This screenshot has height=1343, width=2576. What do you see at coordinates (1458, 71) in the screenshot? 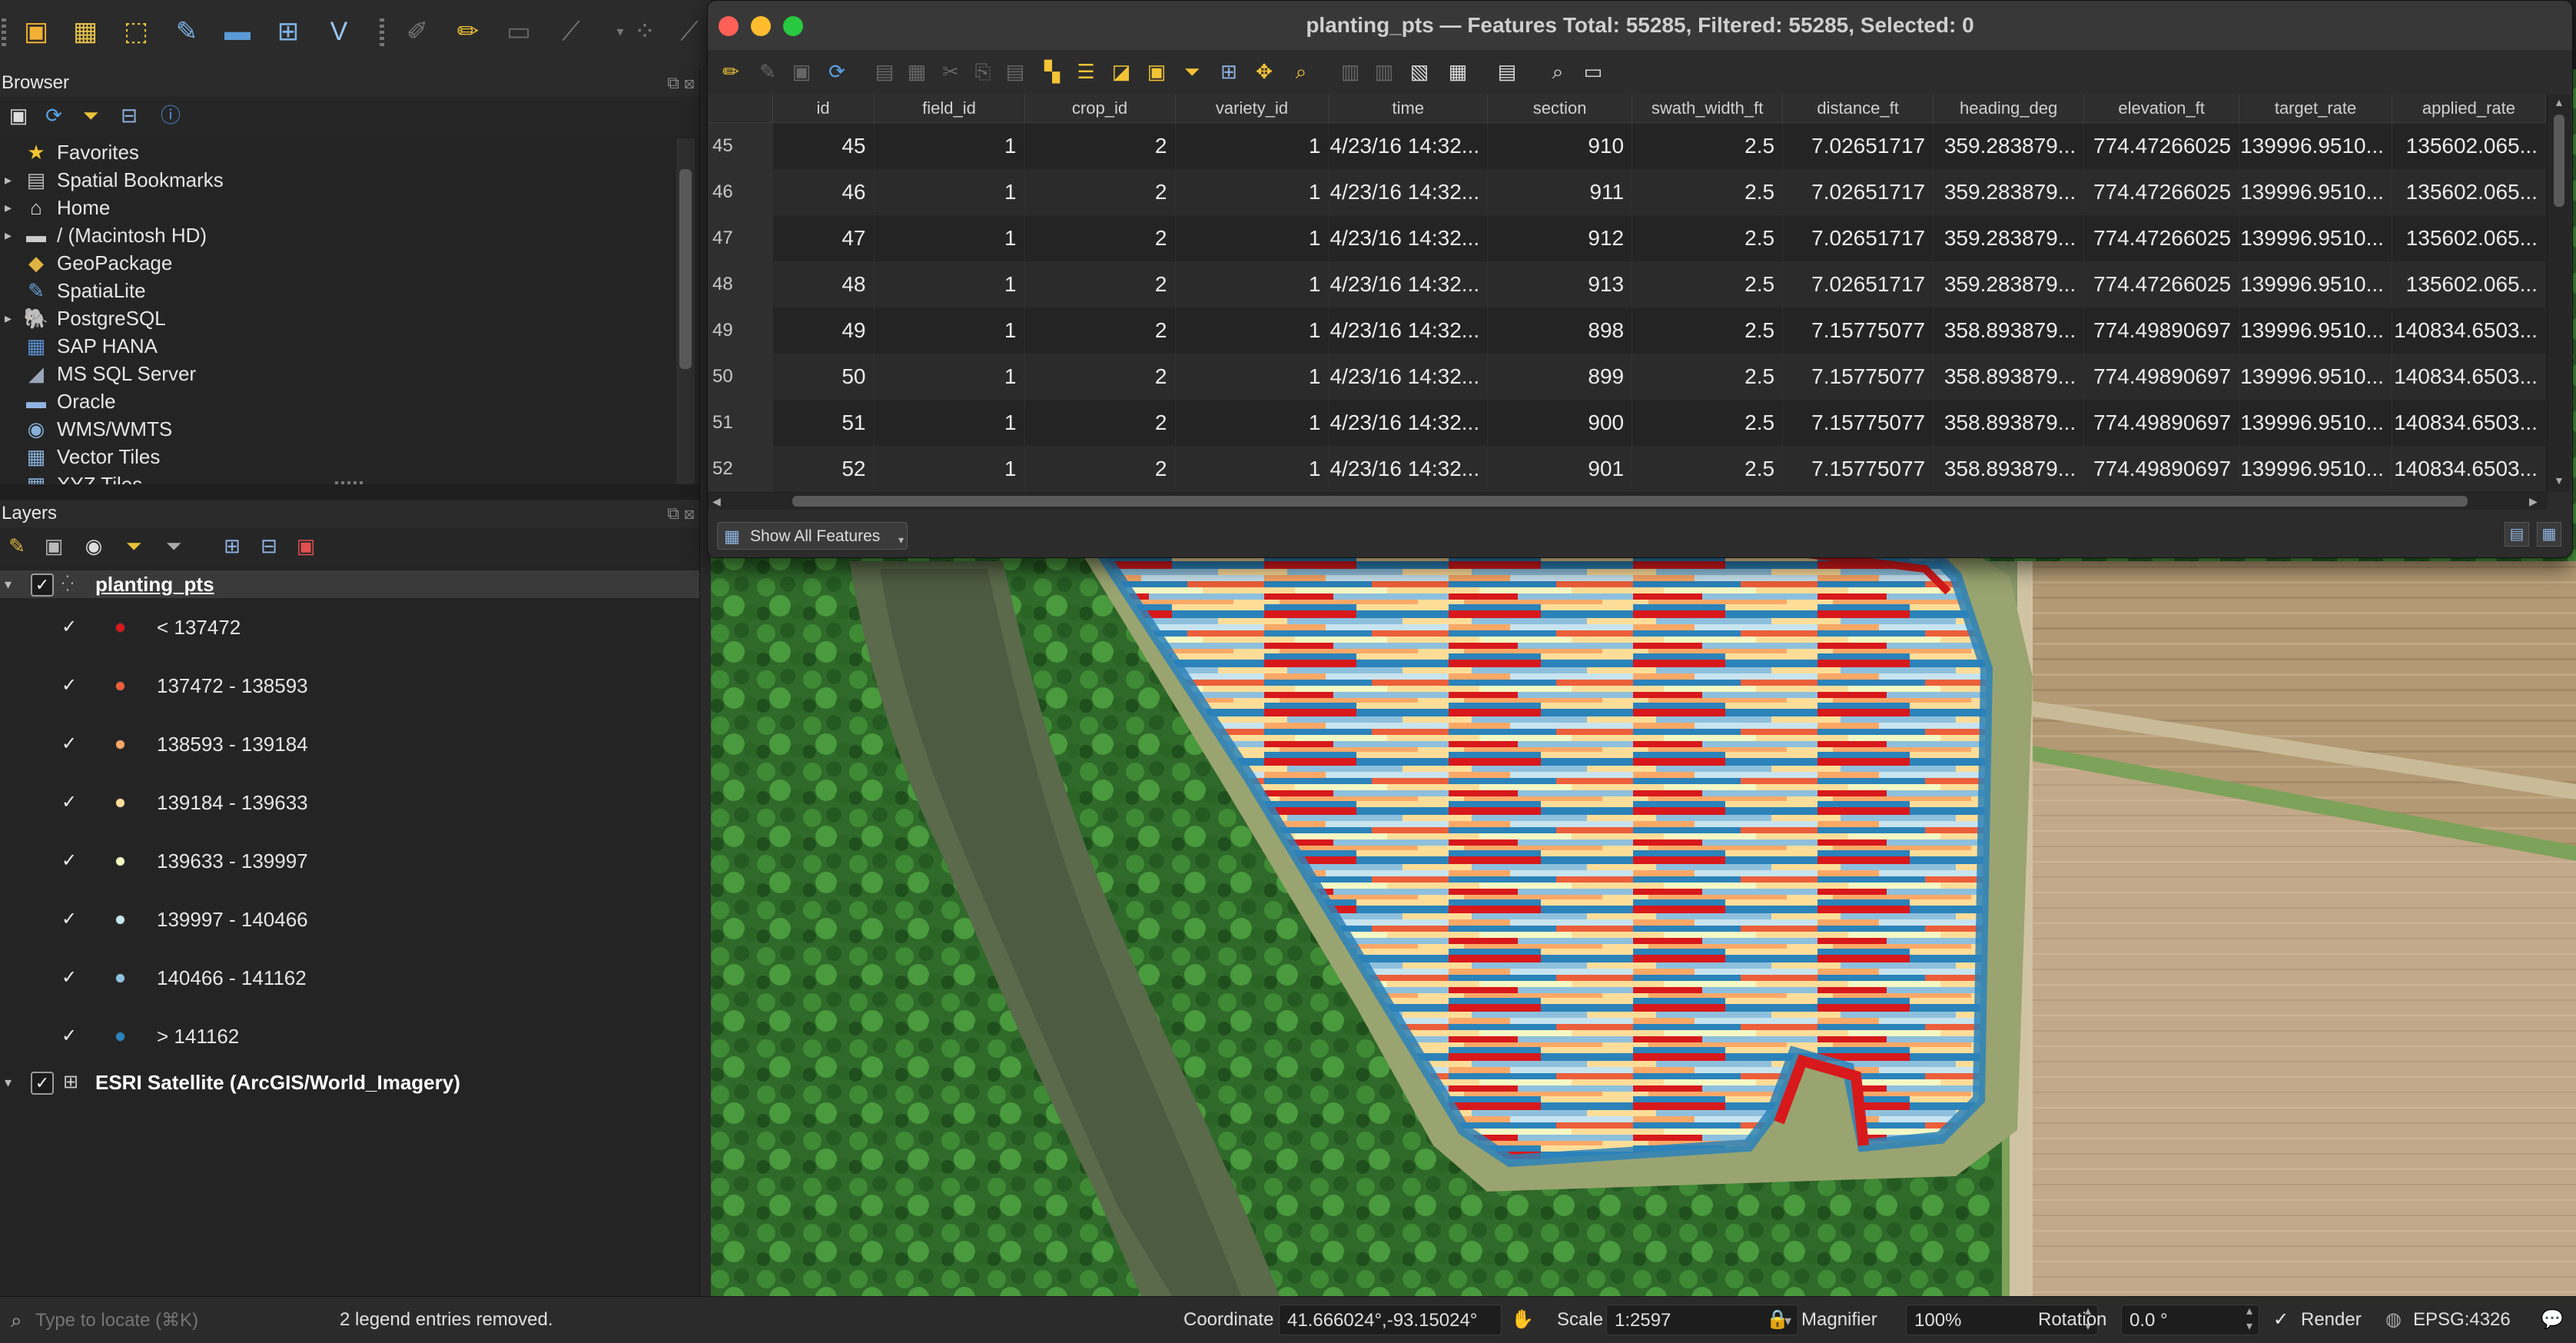
I see `conditional-formatting-icon: ▦` at bounding box center [1458, 71].